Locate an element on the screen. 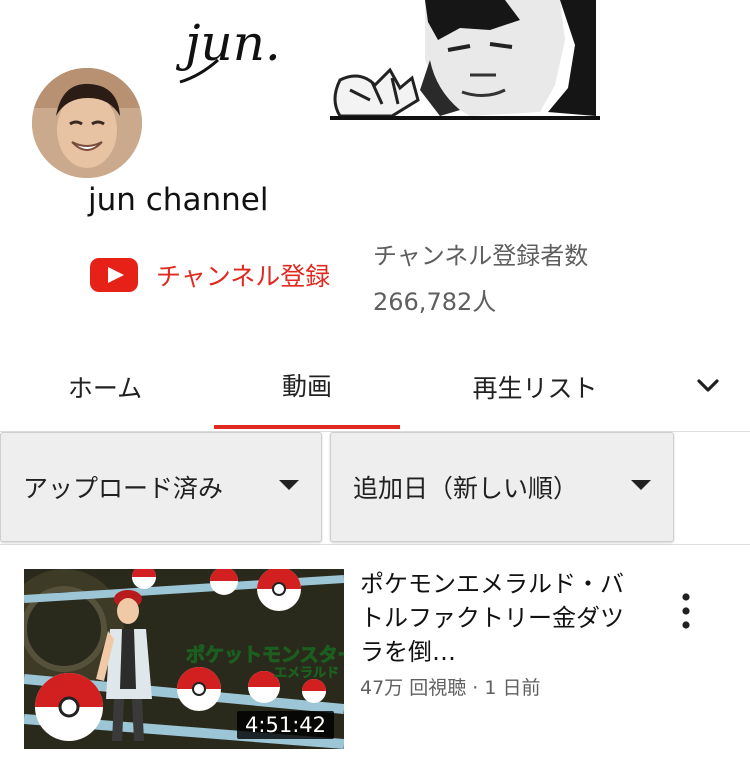 Image resolution: width=750 pixels, height=760 pixels. tab-playlists: 再生リスト is located at coordinates (535, 387).